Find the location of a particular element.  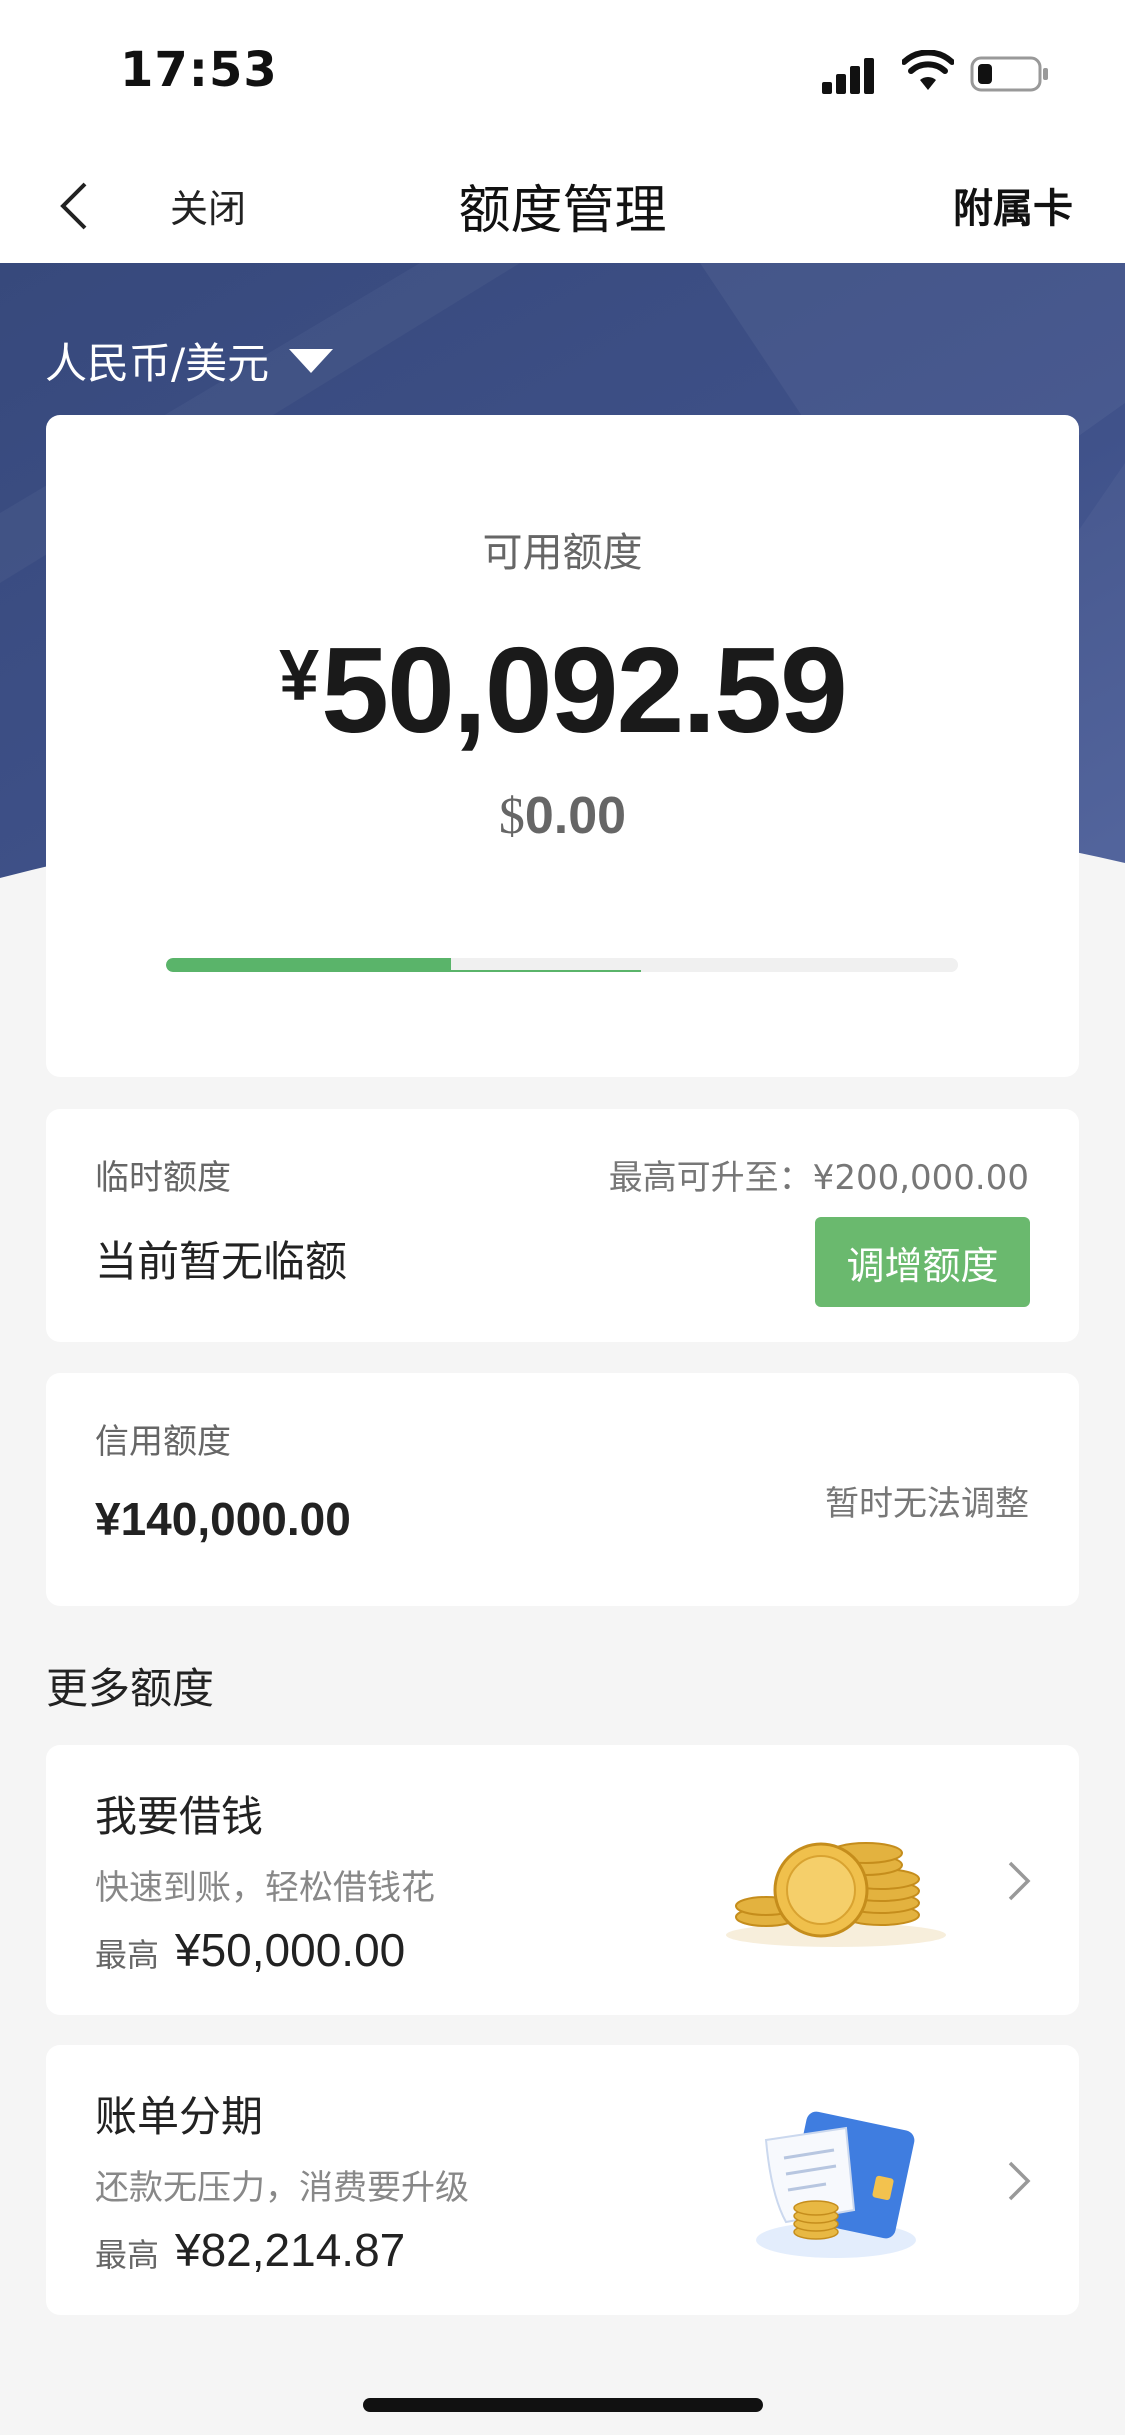

more-credit-title: 更多额度 is located at coordinates (130, 1688).